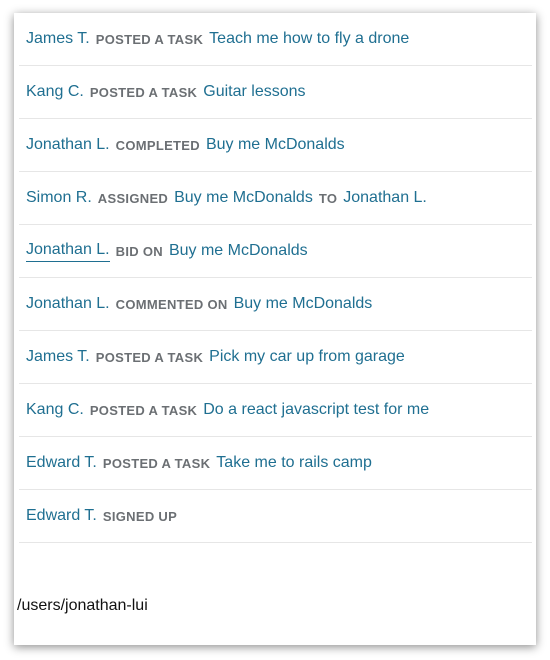  Describe the element at coordinates (82, 605) in the screenshot. I see `status-bar-url: /users/jonathan-lui` at that location.